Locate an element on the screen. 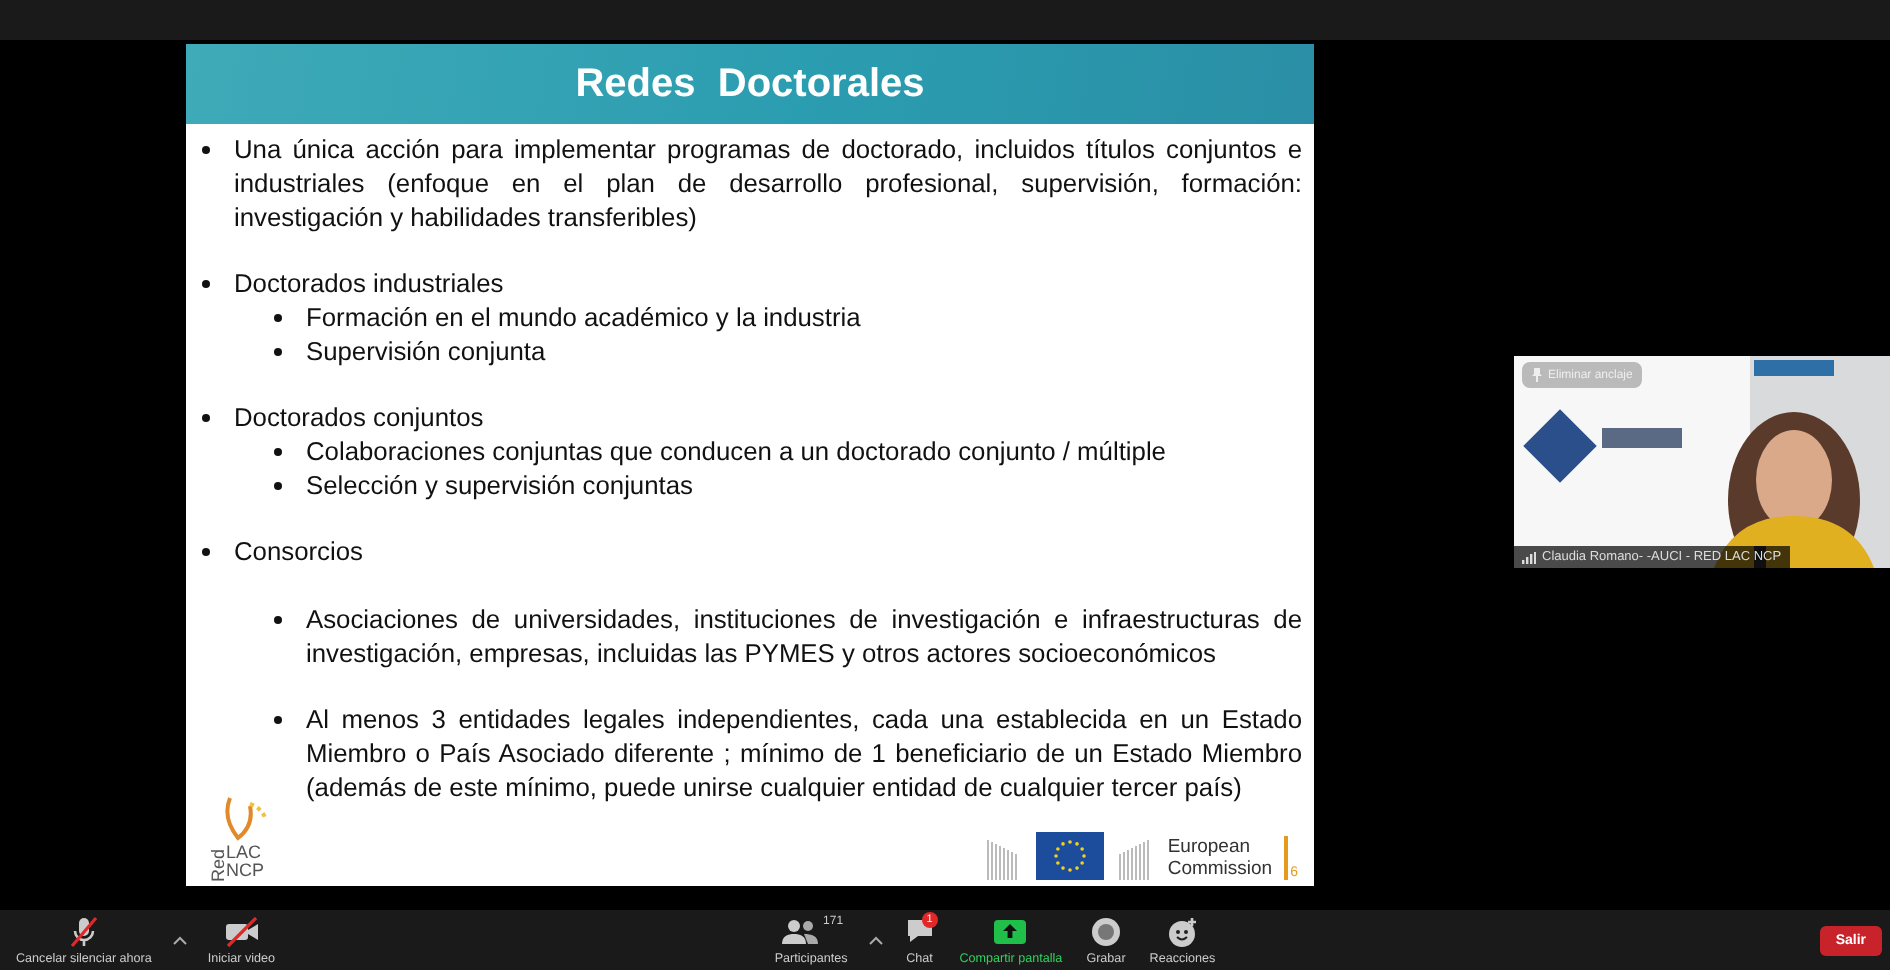  signal-icon is located at coordinates (1529, 557).